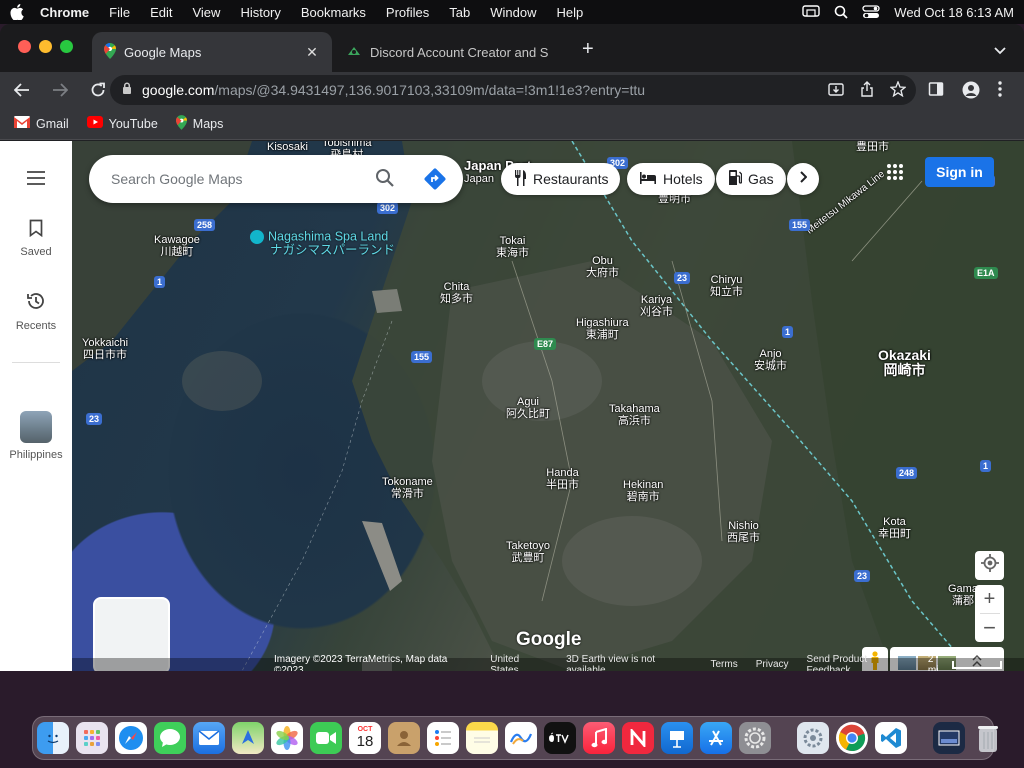 This screenshot has width=1024, height=768. I want to click on map-label-kisosaki: Kisosaki, so click(287, 147).